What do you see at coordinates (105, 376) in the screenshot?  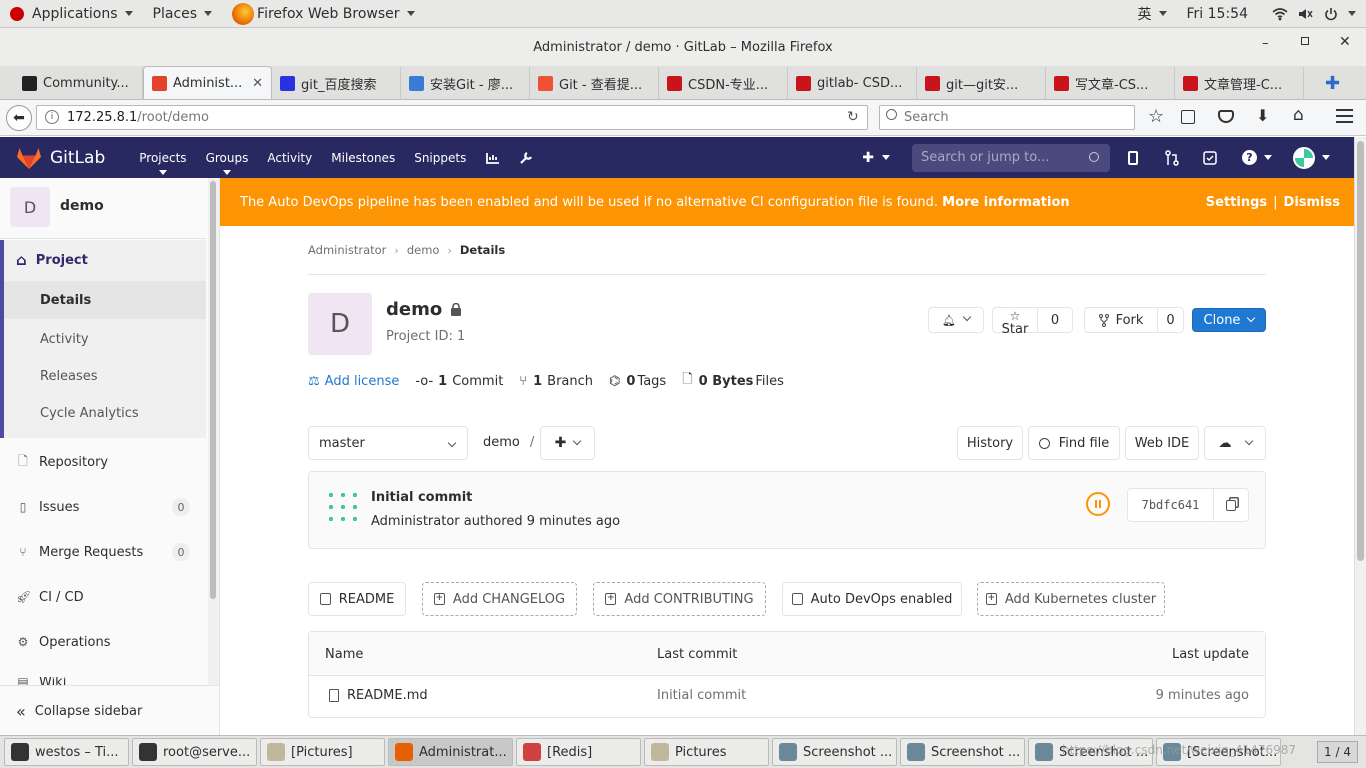 I see `sidebar-item-releases: Releases` at bounding box center [105, 376].